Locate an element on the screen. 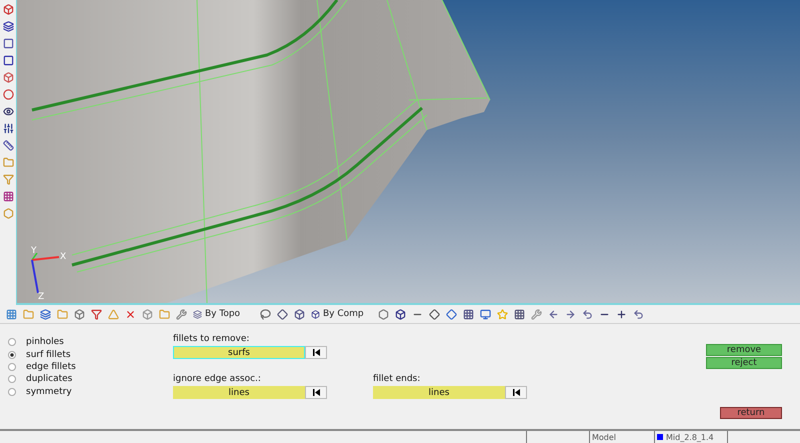  action-button: reject is located at coordinates (744, 363).